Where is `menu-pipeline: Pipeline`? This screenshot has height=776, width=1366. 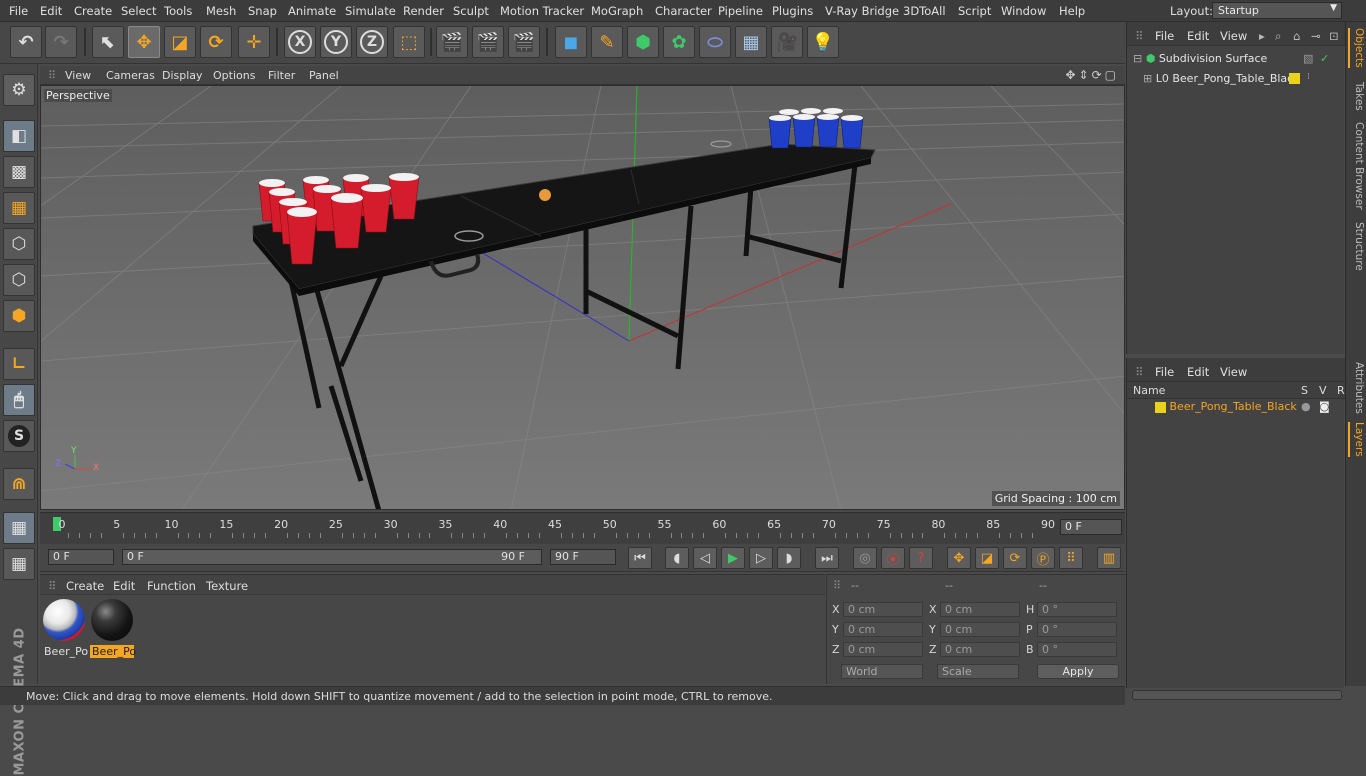
menu-pipeline: Pipeline is located at coordinates (740, 11).